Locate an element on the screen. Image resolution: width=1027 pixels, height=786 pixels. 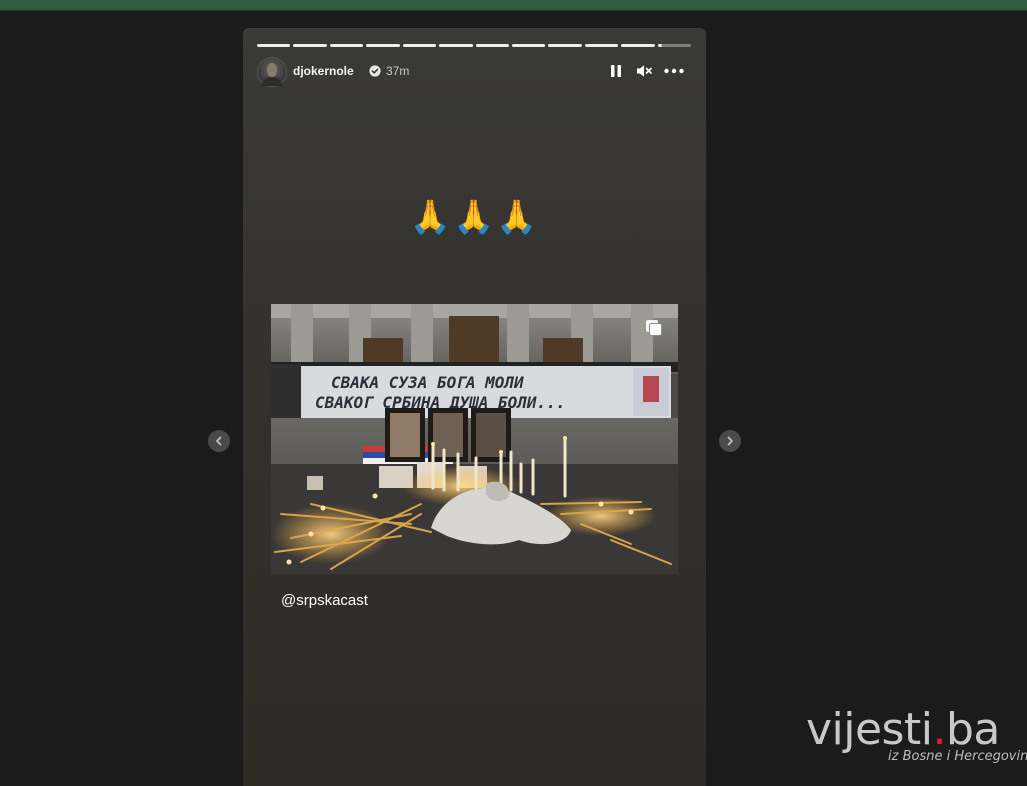
post-time: 37m is located at coordinates (398, 71).